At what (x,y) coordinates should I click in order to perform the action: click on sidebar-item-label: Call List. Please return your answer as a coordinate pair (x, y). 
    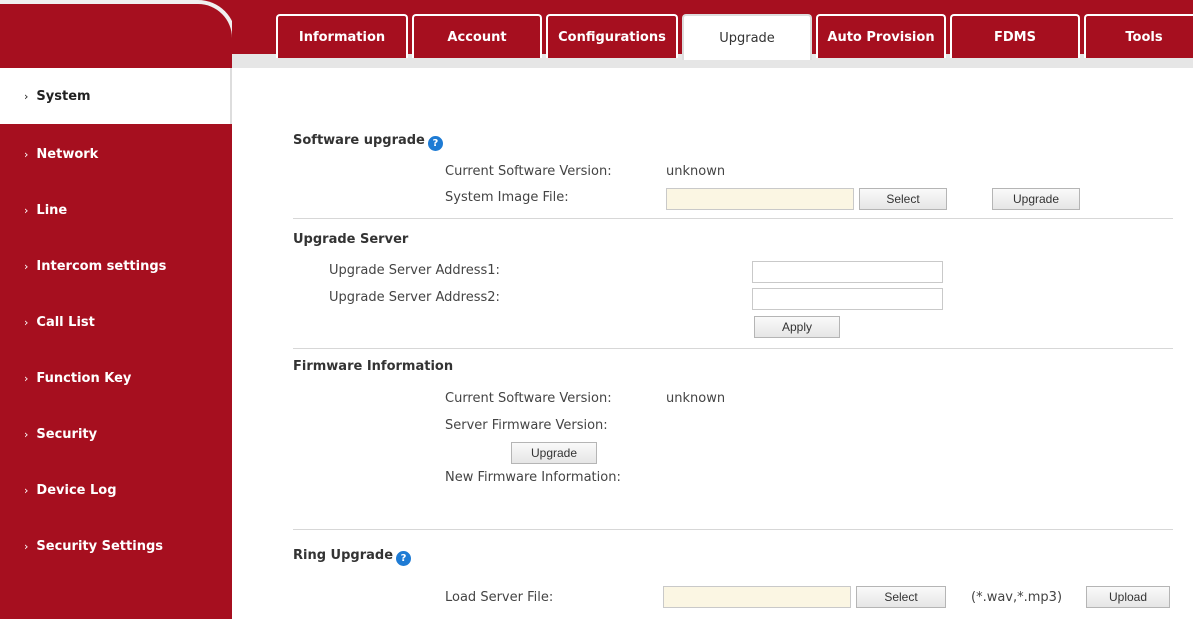
    Looking at the image, I should click on (65, 322).